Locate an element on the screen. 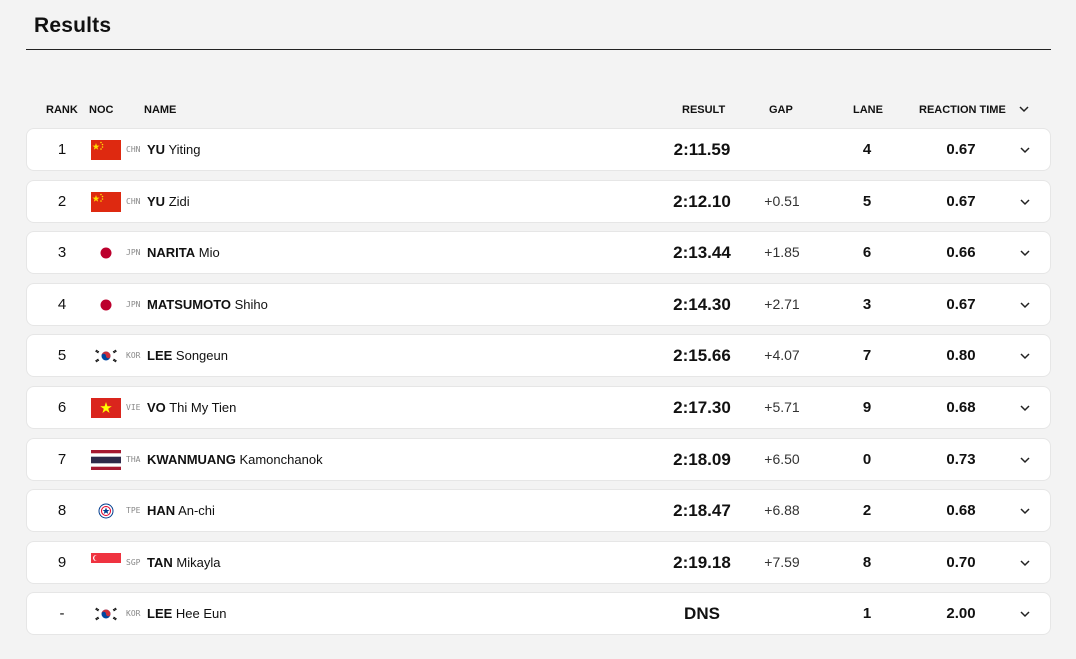  reaction-time-cell: 2.00 is located at coordinates (961, 614).